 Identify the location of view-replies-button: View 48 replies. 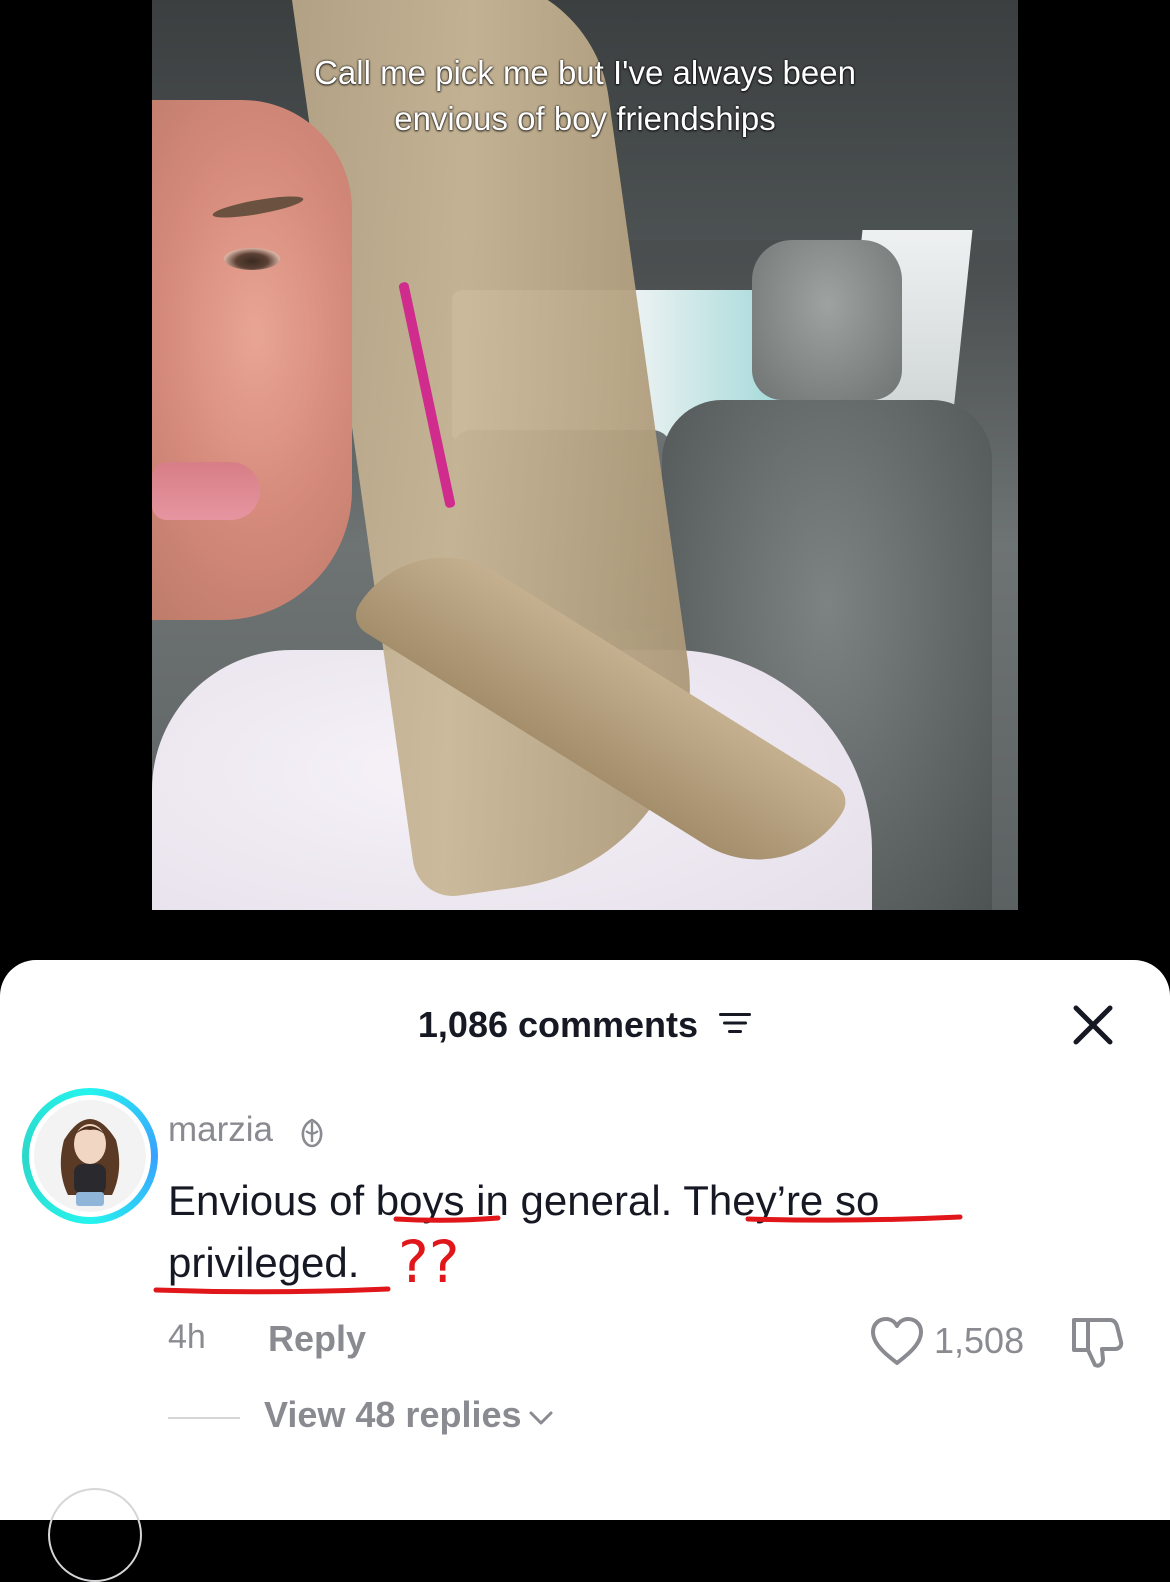
(409, 1415).